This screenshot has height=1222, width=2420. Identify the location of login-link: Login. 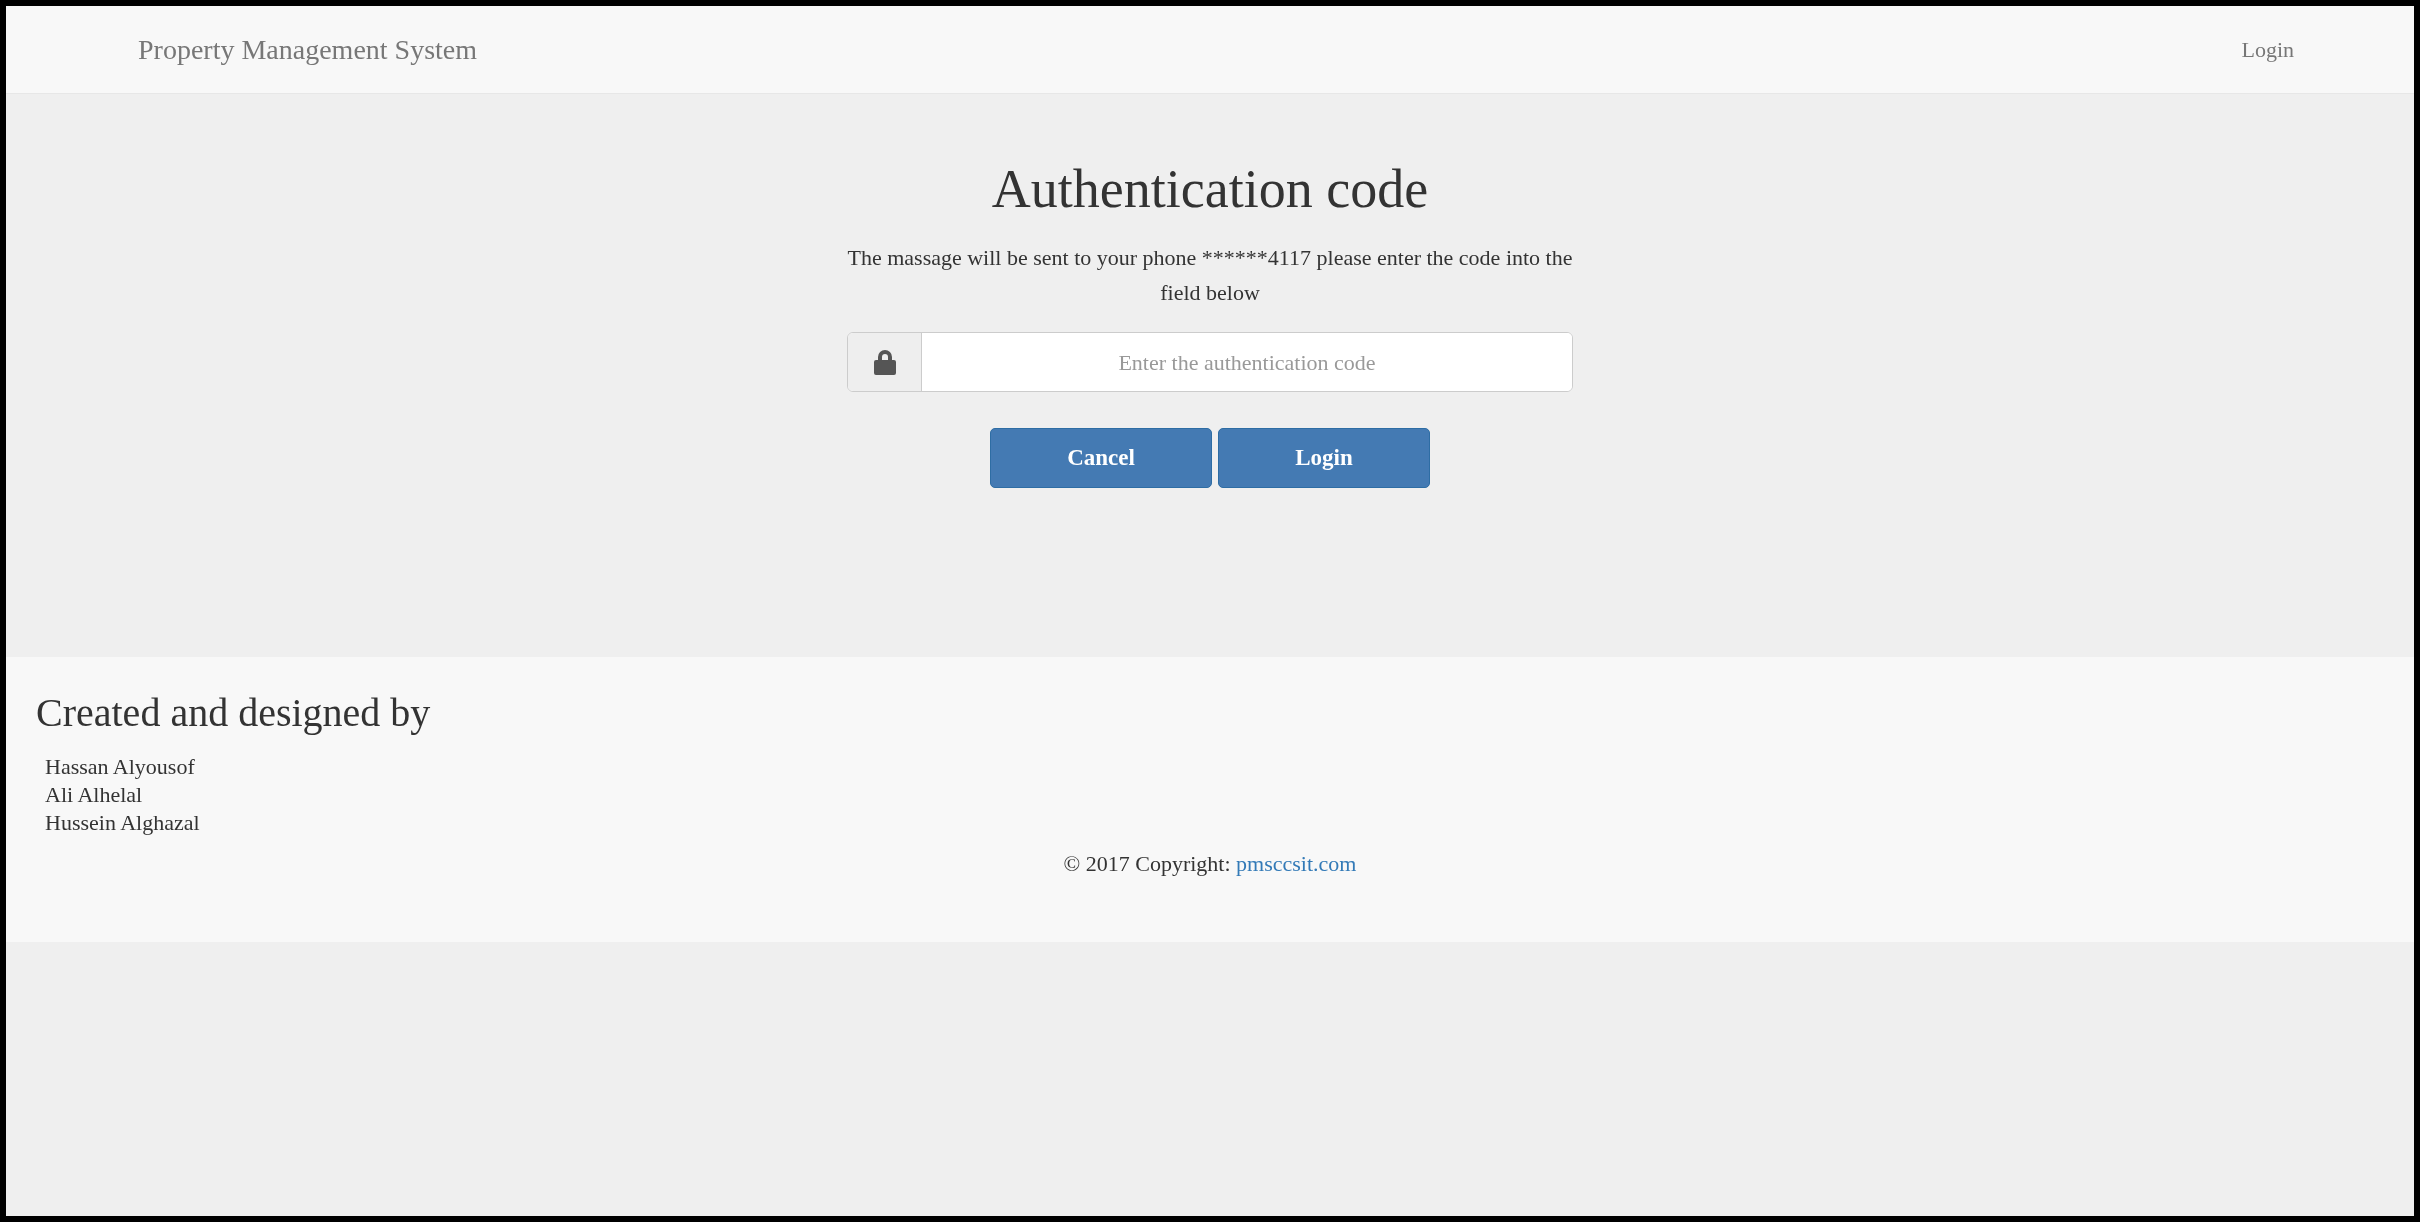
(2267, 49).